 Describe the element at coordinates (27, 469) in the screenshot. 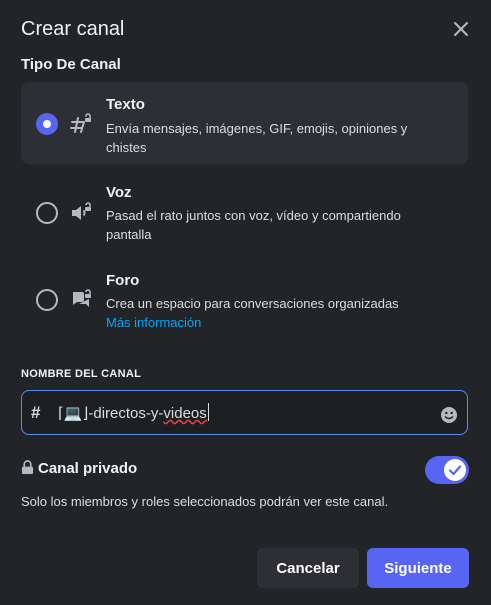

I see `lock-icon` at that location.